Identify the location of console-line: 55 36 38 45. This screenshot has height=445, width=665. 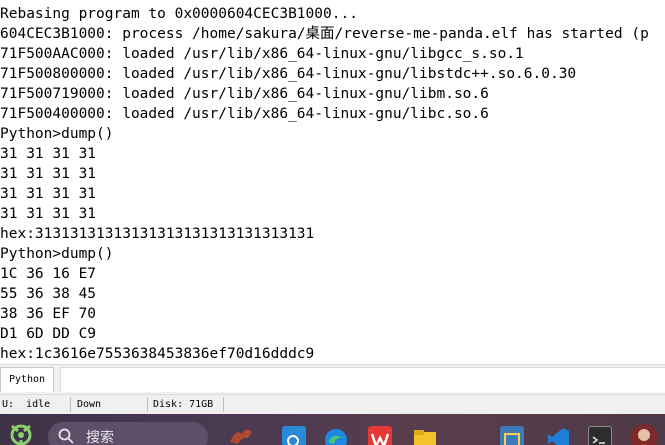
(48, 294).